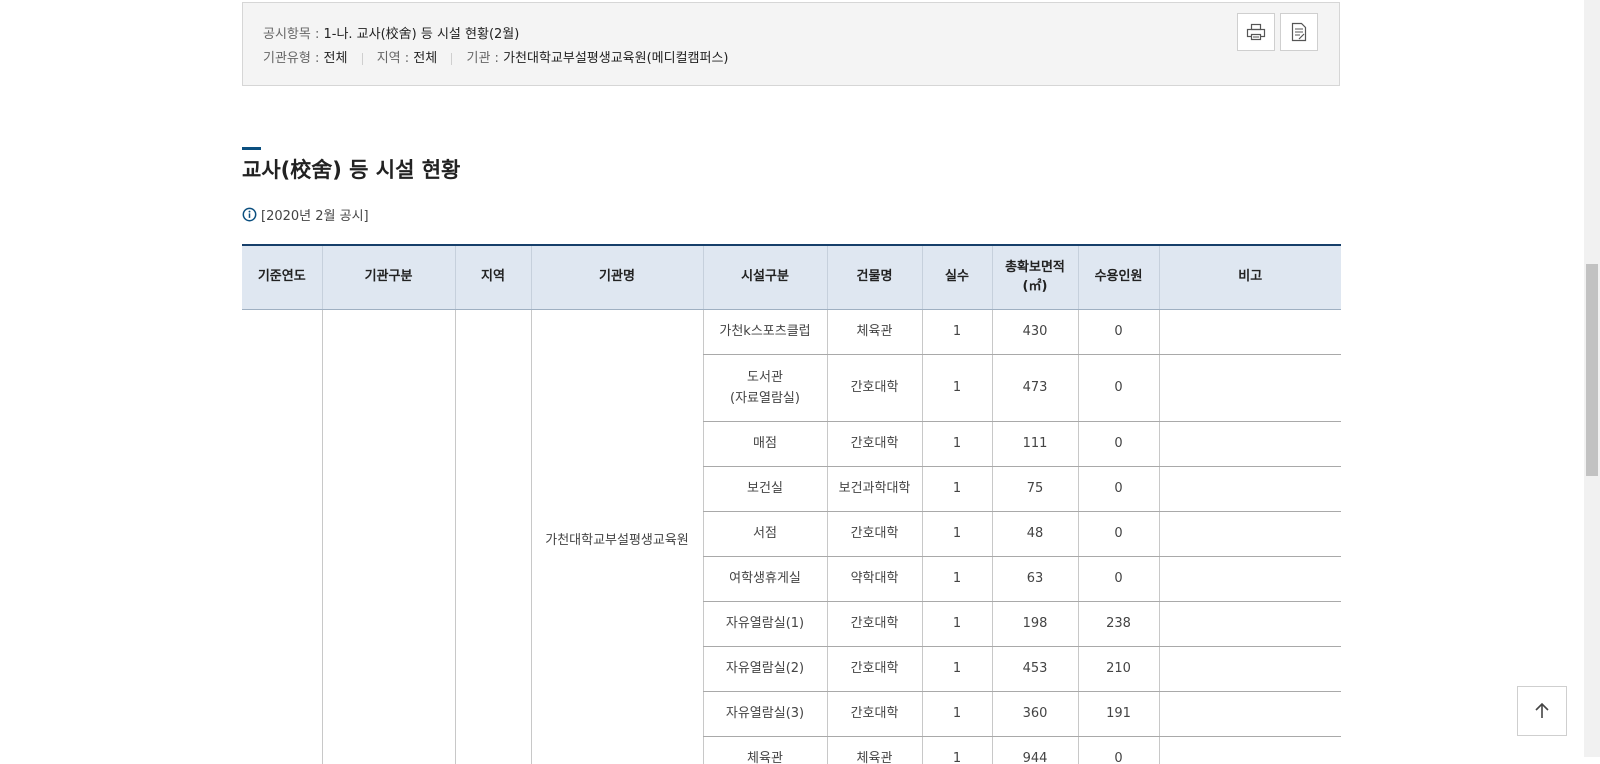  I want to click on region-label: 지역 :, so click(393, 58).